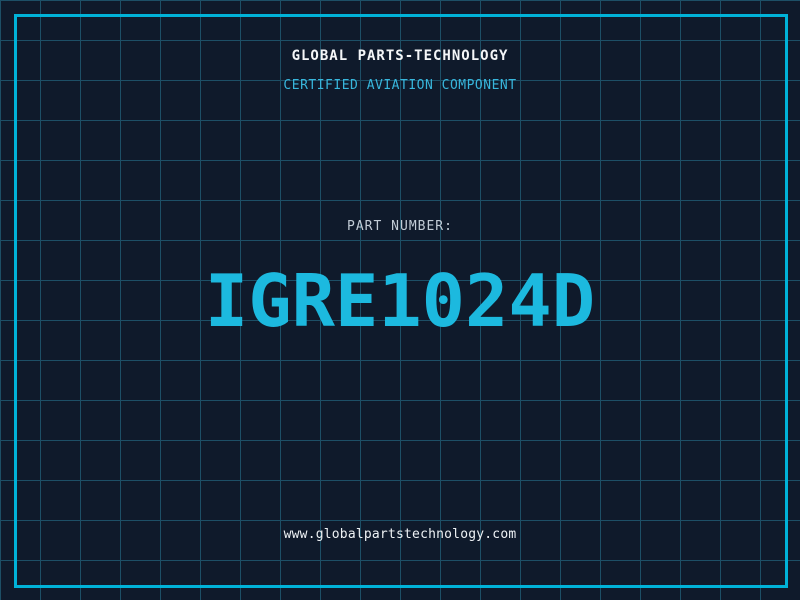 The height and width of the screenshot is (600, 800). I want to click on certification-tagline: CERTIFIED AVIATION COMPONENT, so click(400, 85).